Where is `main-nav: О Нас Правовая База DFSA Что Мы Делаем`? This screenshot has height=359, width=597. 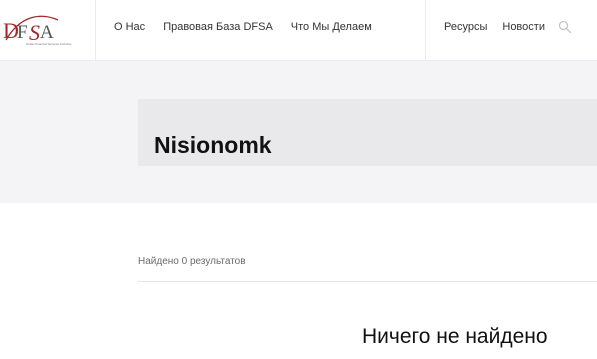
main-nav: О Нас Правовая База DFSA Что Мы Делаем is located at coordinates (252, 27).